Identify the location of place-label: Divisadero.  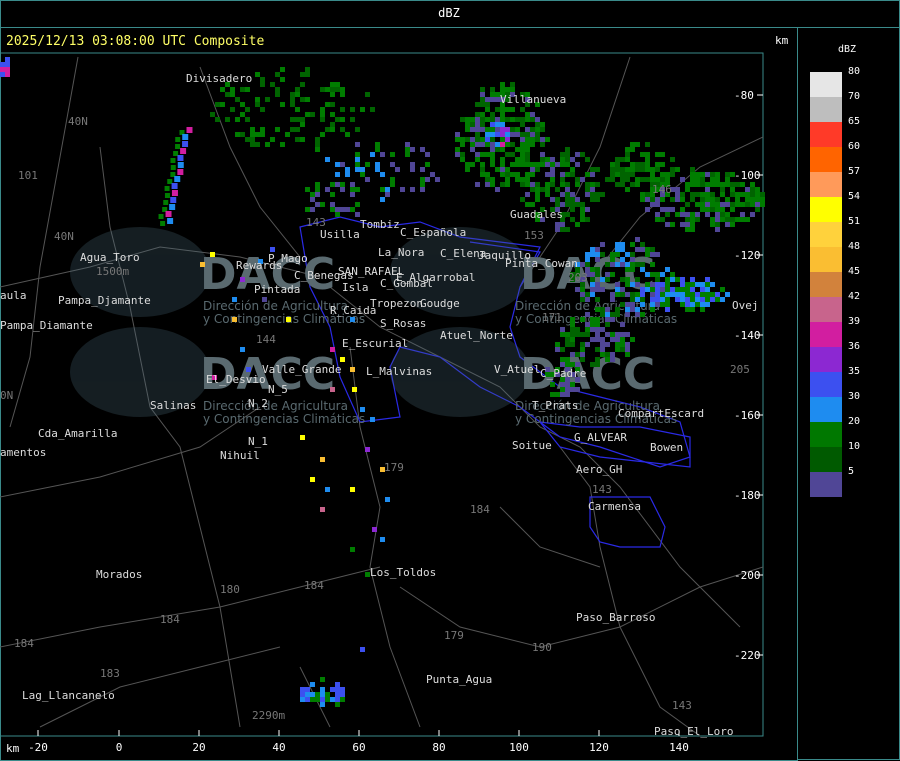
(219, 78).